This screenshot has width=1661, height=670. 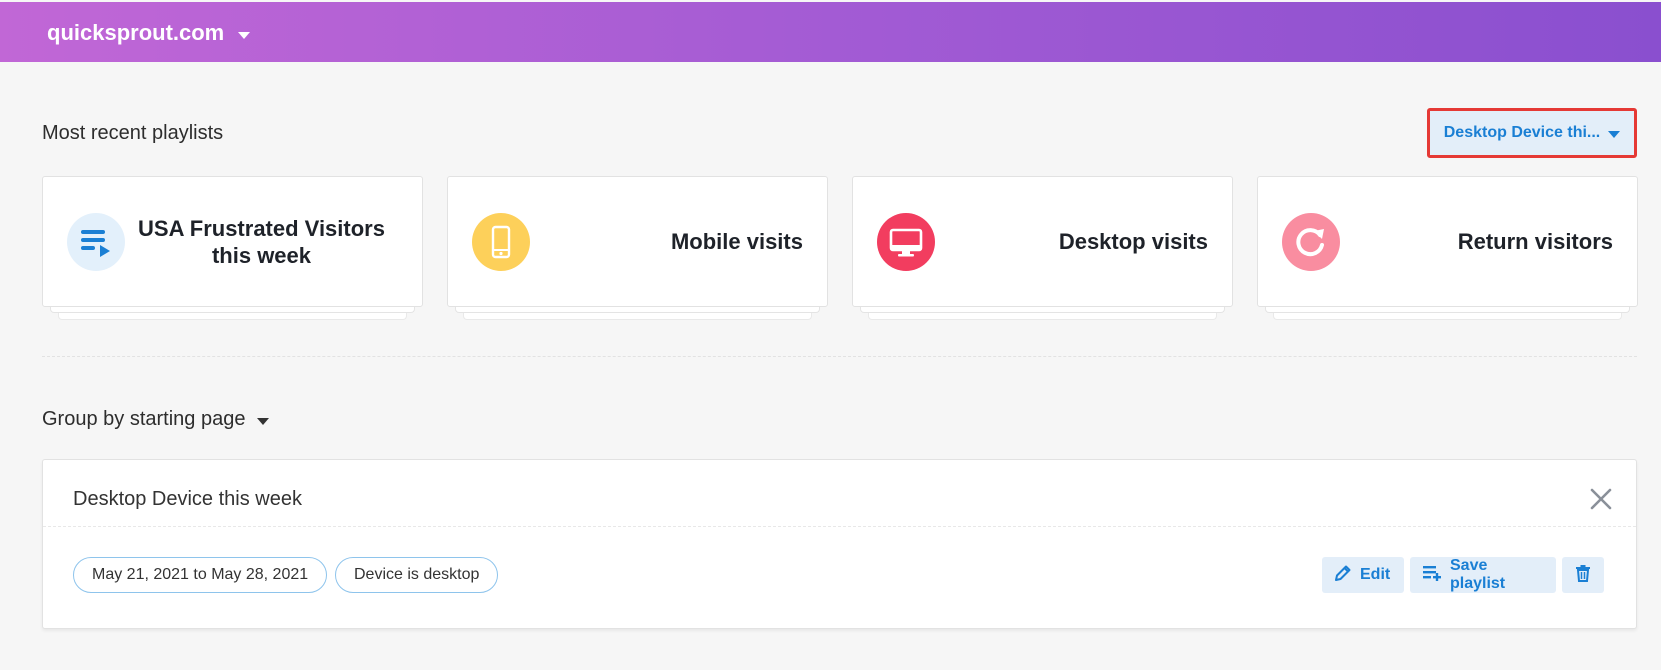 I want to click on playlist-card-mobile: Mobile visits, so click(x=637, y=248).